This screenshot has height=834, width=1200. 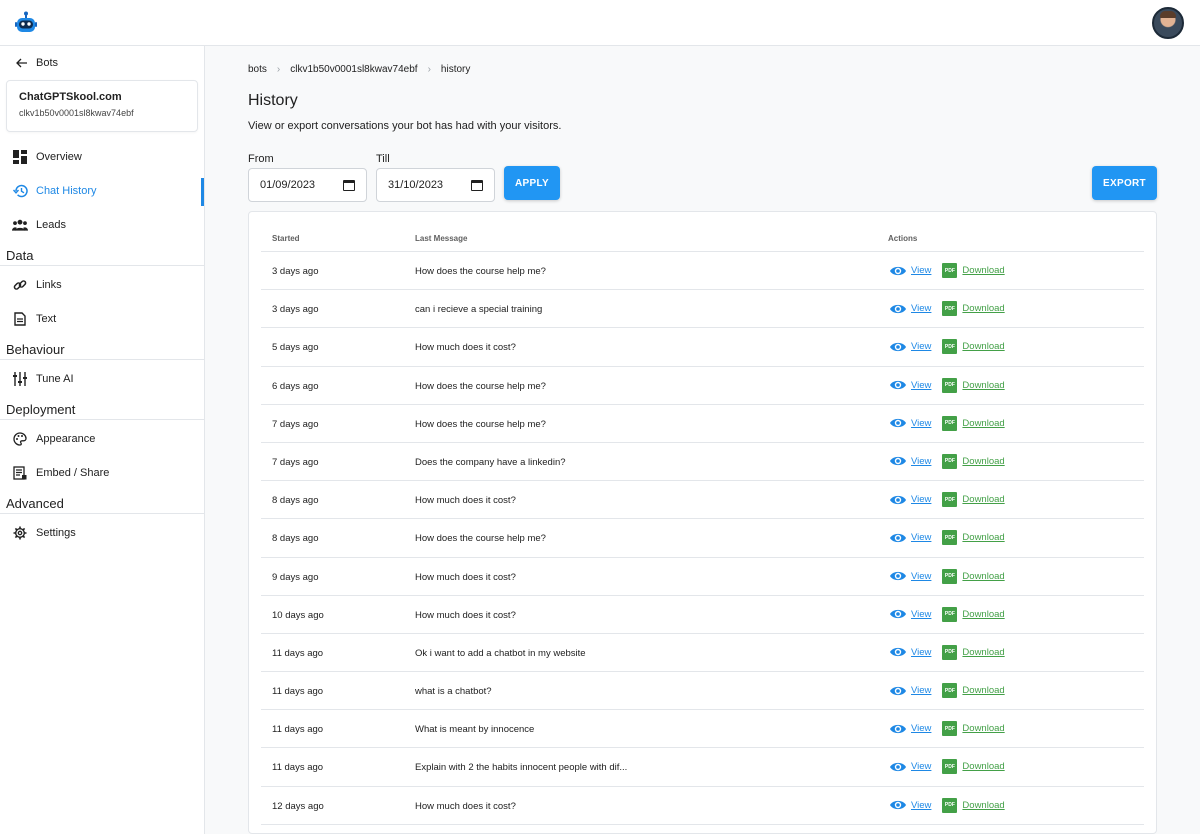 What do you see at coordinates (307, 185) in the screenshot?
I see `from-date-input: 01/09/2023` at bounding box center [307, 185].